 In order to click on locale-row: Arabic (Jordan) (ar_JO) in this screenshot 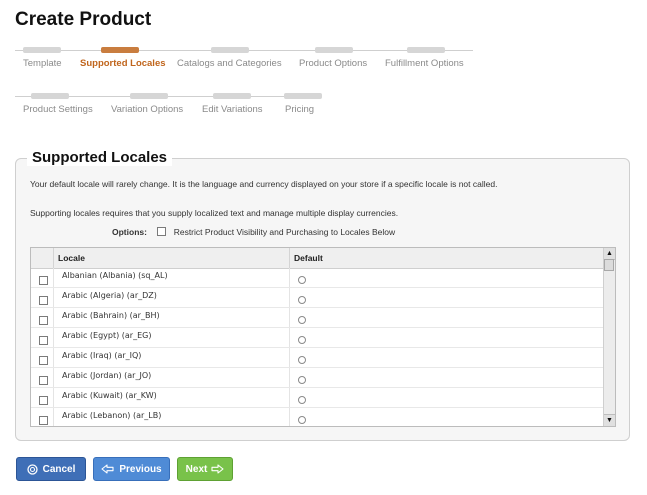, I will do `click(318, 378)`.